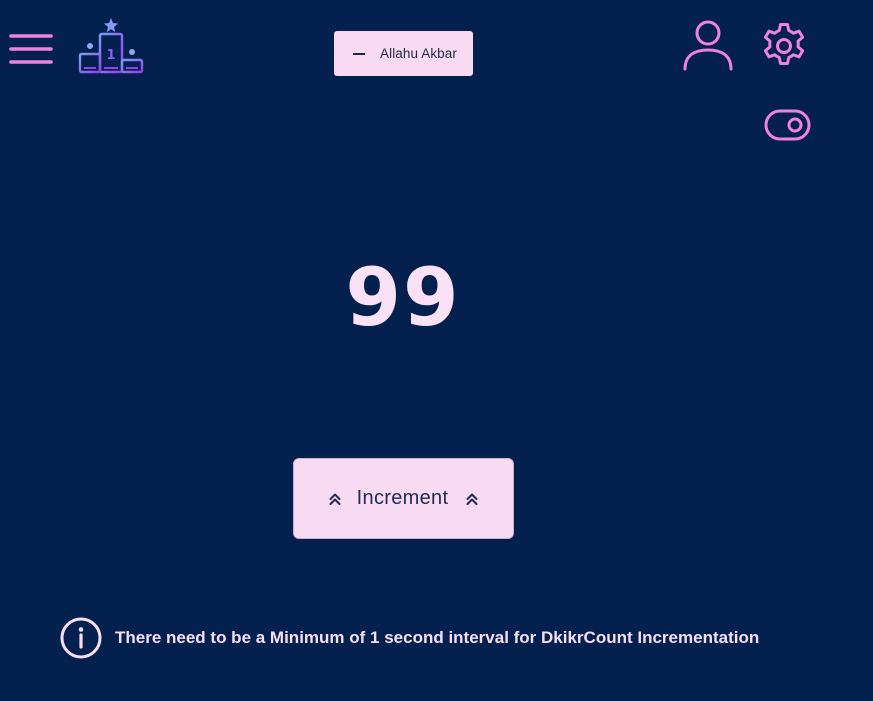 Image resolution: width=873 pixels, height=701 pixels. Describe the element at coordinates (359, 53) in the screenshot. I see `minus-icon` at that location.